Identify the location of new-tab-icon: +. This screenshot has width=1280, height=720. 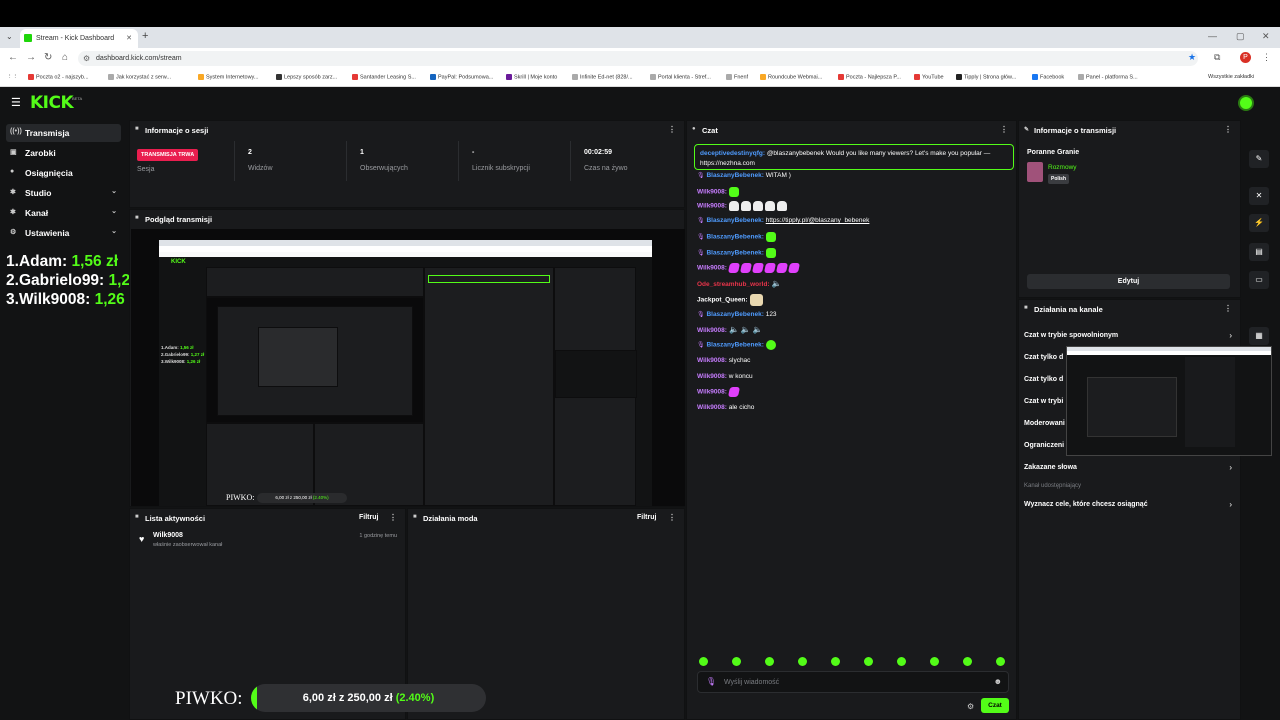
(145, 36).